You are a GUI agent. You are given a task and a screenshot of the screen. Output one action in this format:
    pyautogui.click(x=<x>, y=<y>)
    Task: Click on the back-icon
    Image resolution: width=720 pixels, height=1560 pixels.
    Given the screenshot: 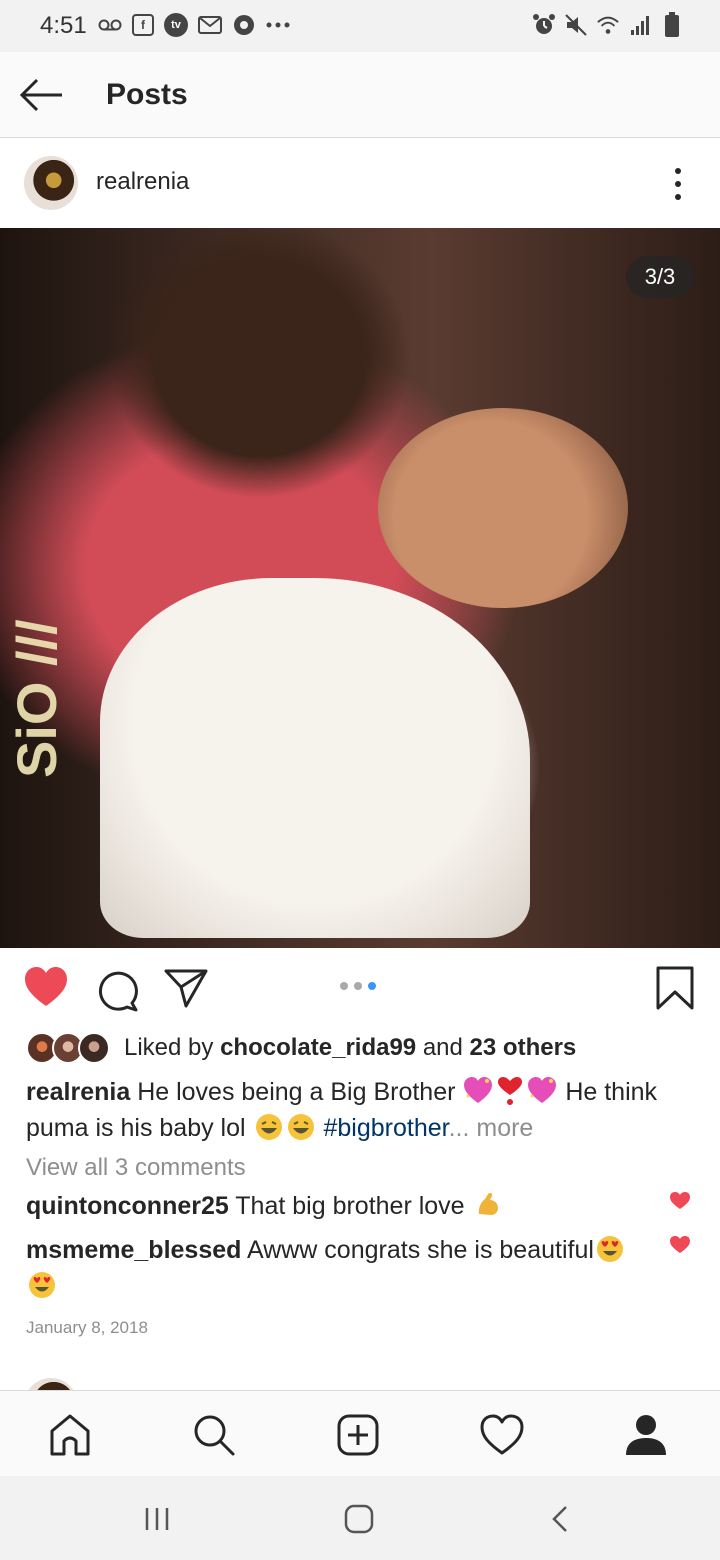 What is the action you would take?
    pyautogui.click(x=560, y=1519)
    